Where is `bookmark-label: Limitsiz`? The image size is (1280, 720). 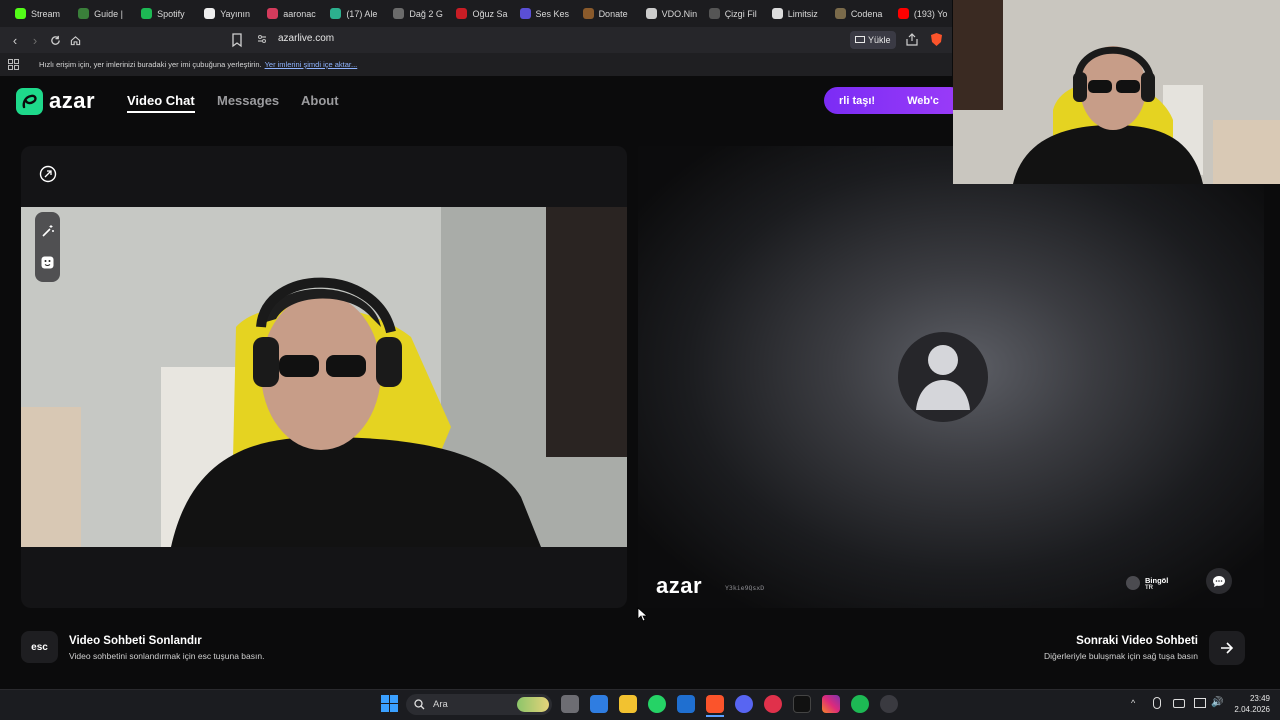 bookmark-label: Limitsiz is located at coordinates (802, 13).